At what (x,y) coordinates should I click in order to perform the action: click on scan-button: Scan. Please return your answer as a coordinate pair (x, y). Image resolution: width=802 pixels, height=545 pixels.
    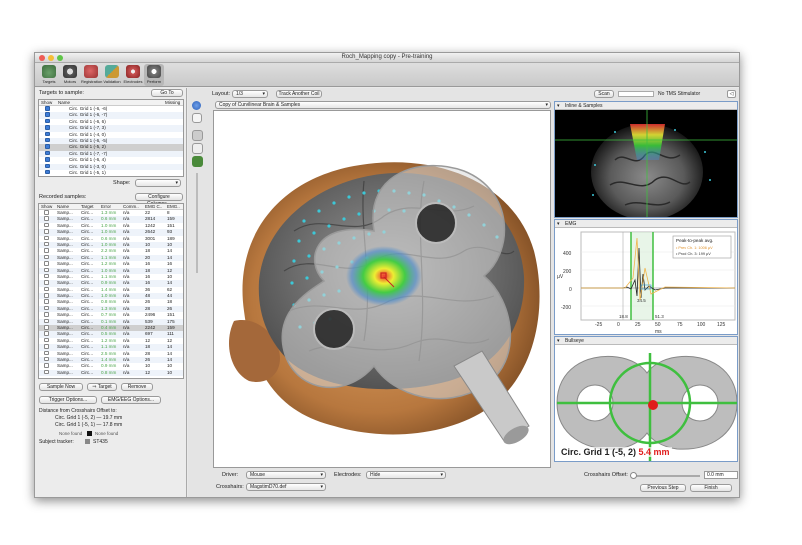
    Looking at the image, I should click on (604, 94).